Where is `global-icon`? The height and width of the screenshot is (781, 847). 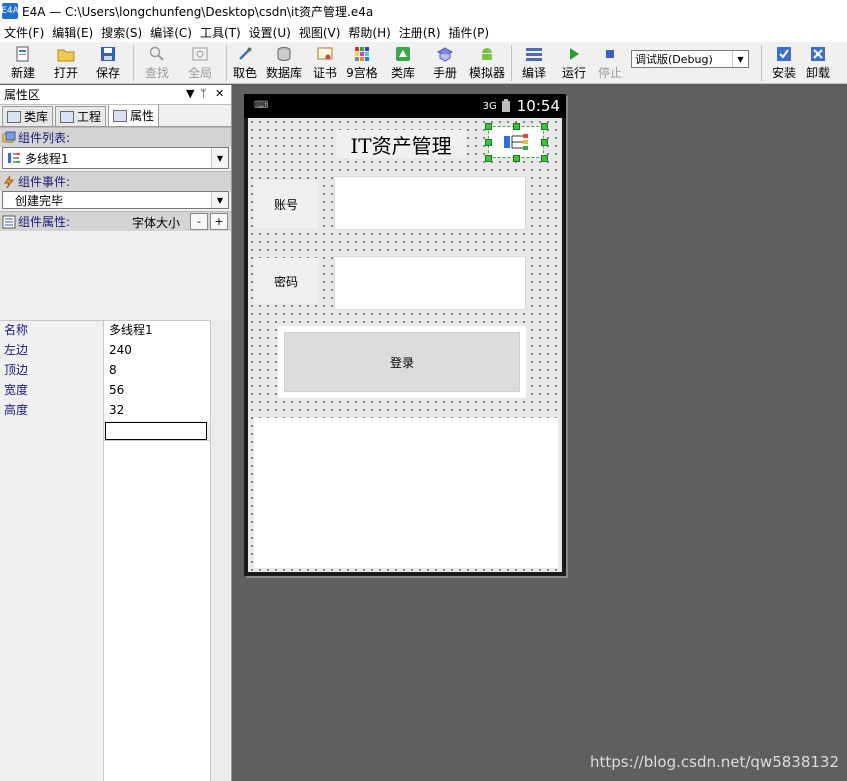
global-icon is located at coordinates (200, 54).